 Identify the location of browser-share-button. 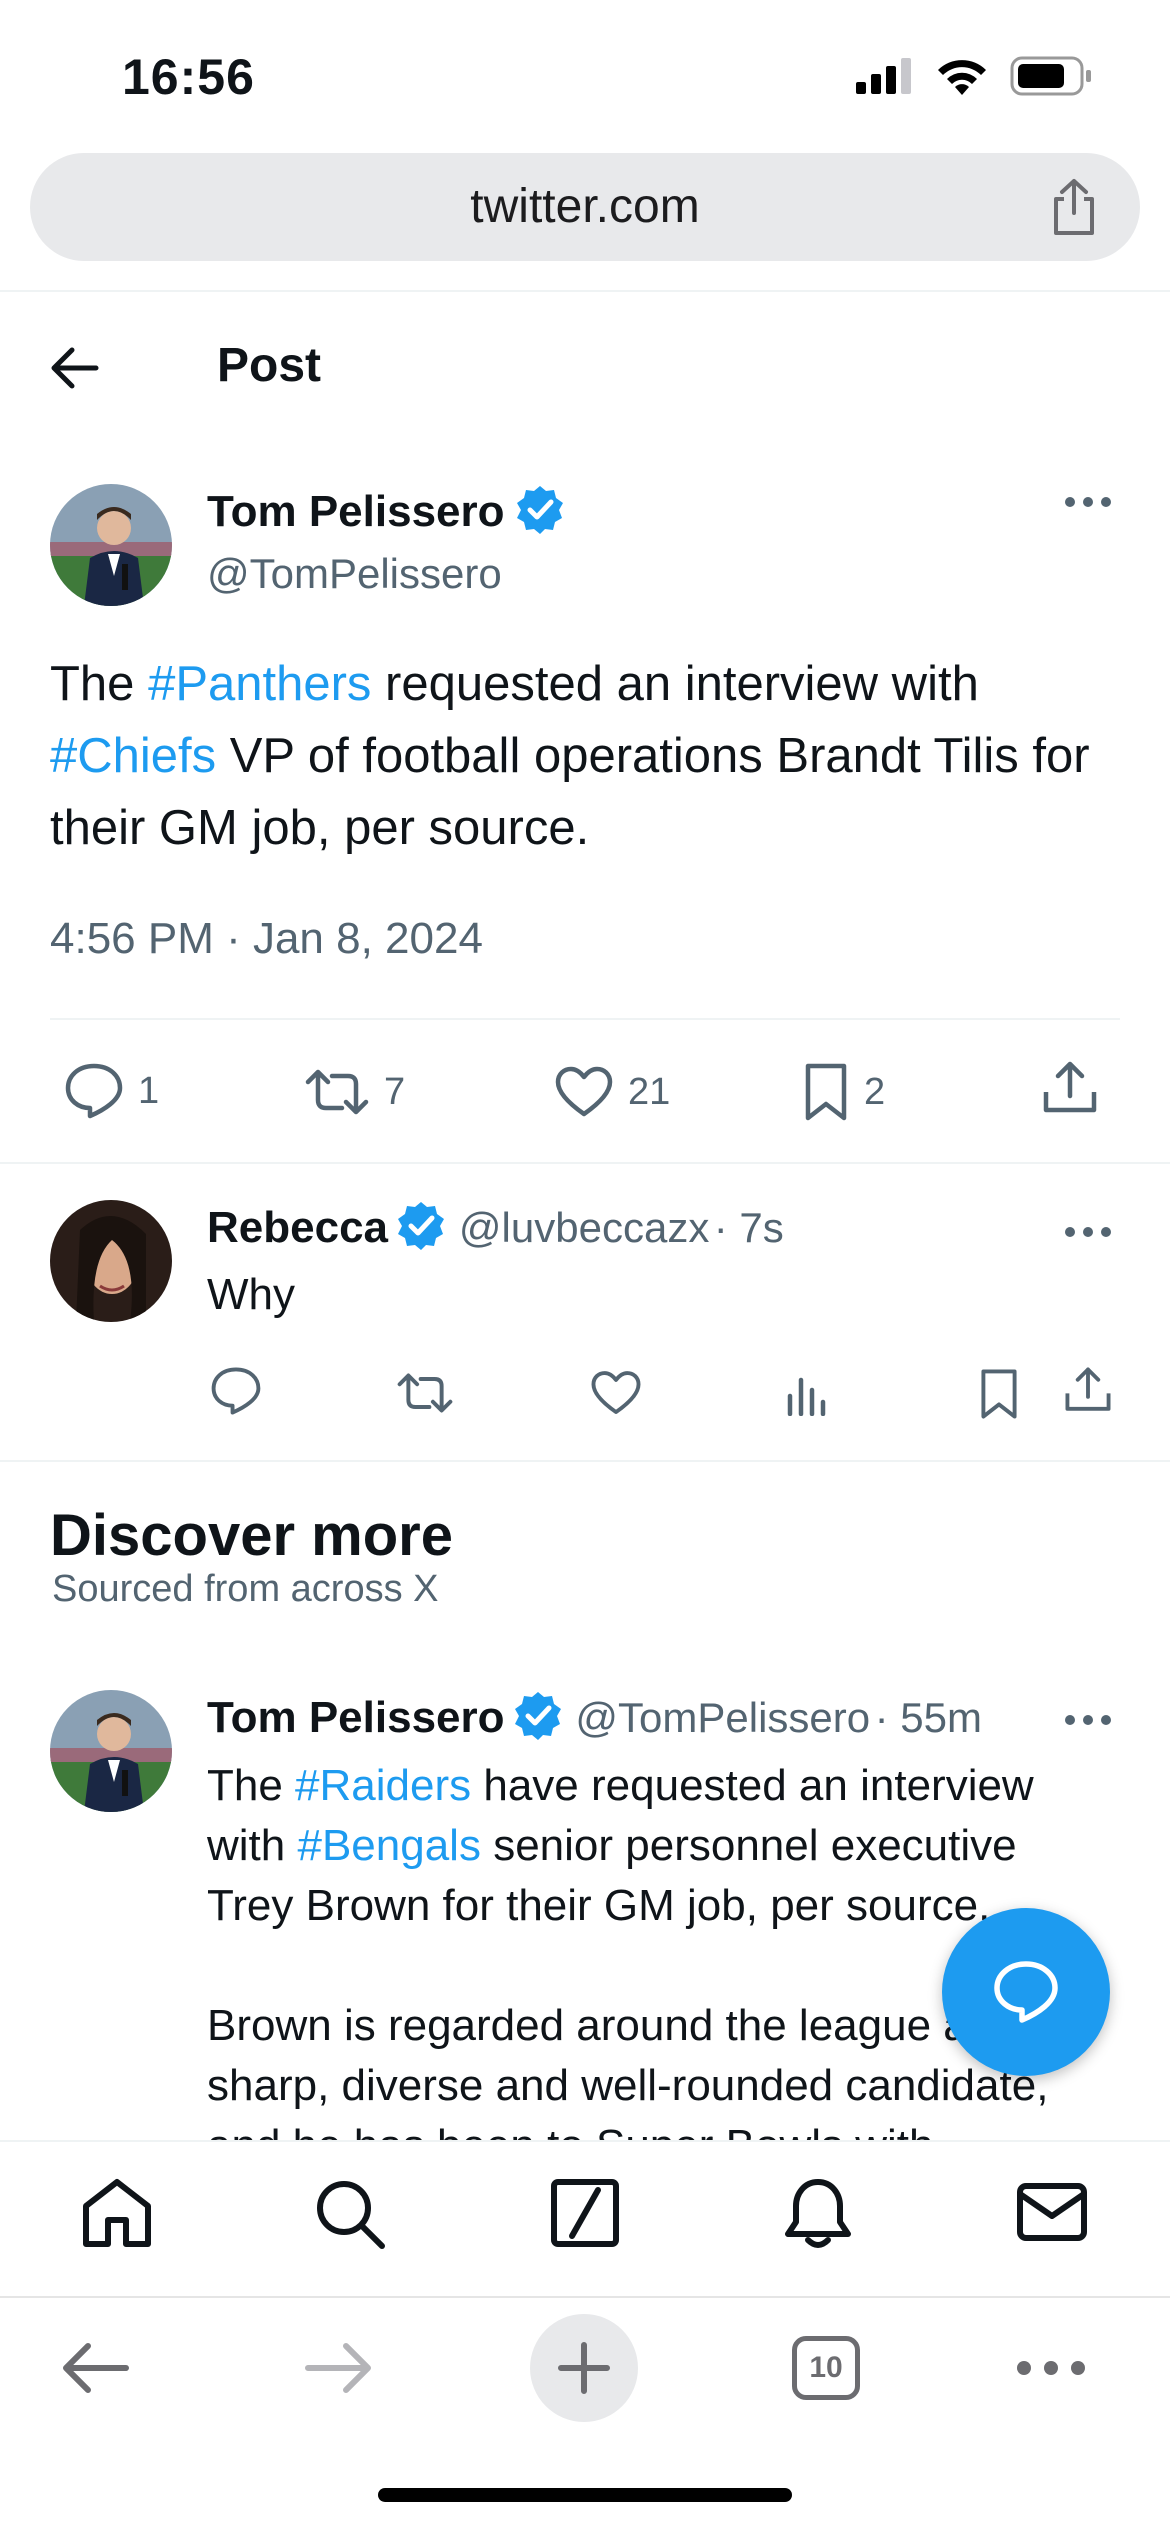
(1074, 207).